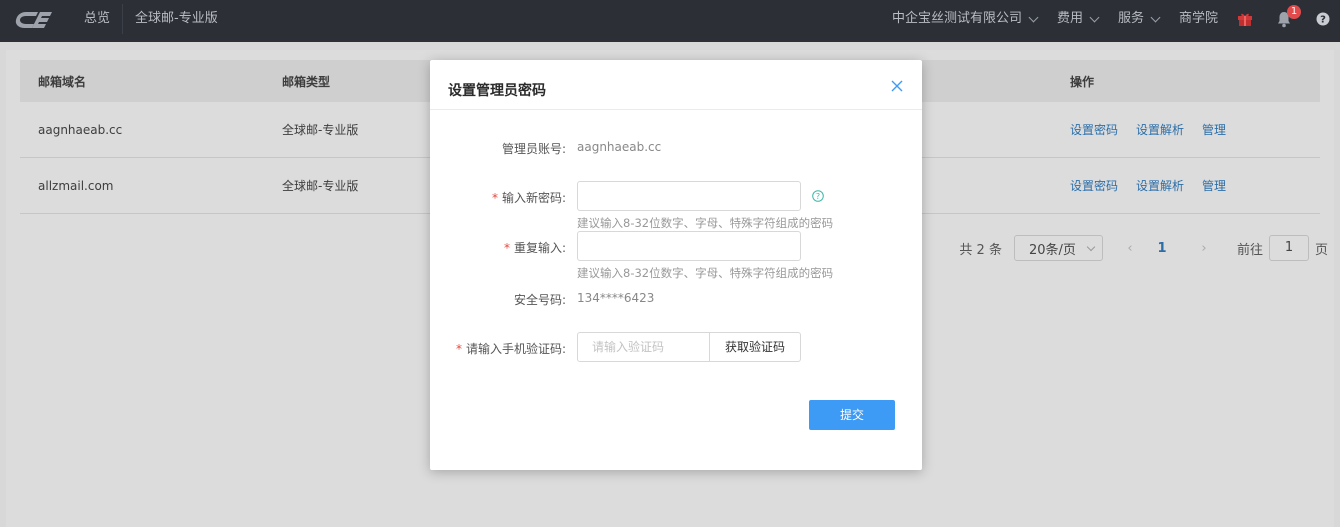 Image resolution: width=1340 pixels, height=527 pixels. What do you see at coordinates (1130, 248) in the screenshot?
I see `prev-page-icon: ‹` at bounding box center [1130, 248].